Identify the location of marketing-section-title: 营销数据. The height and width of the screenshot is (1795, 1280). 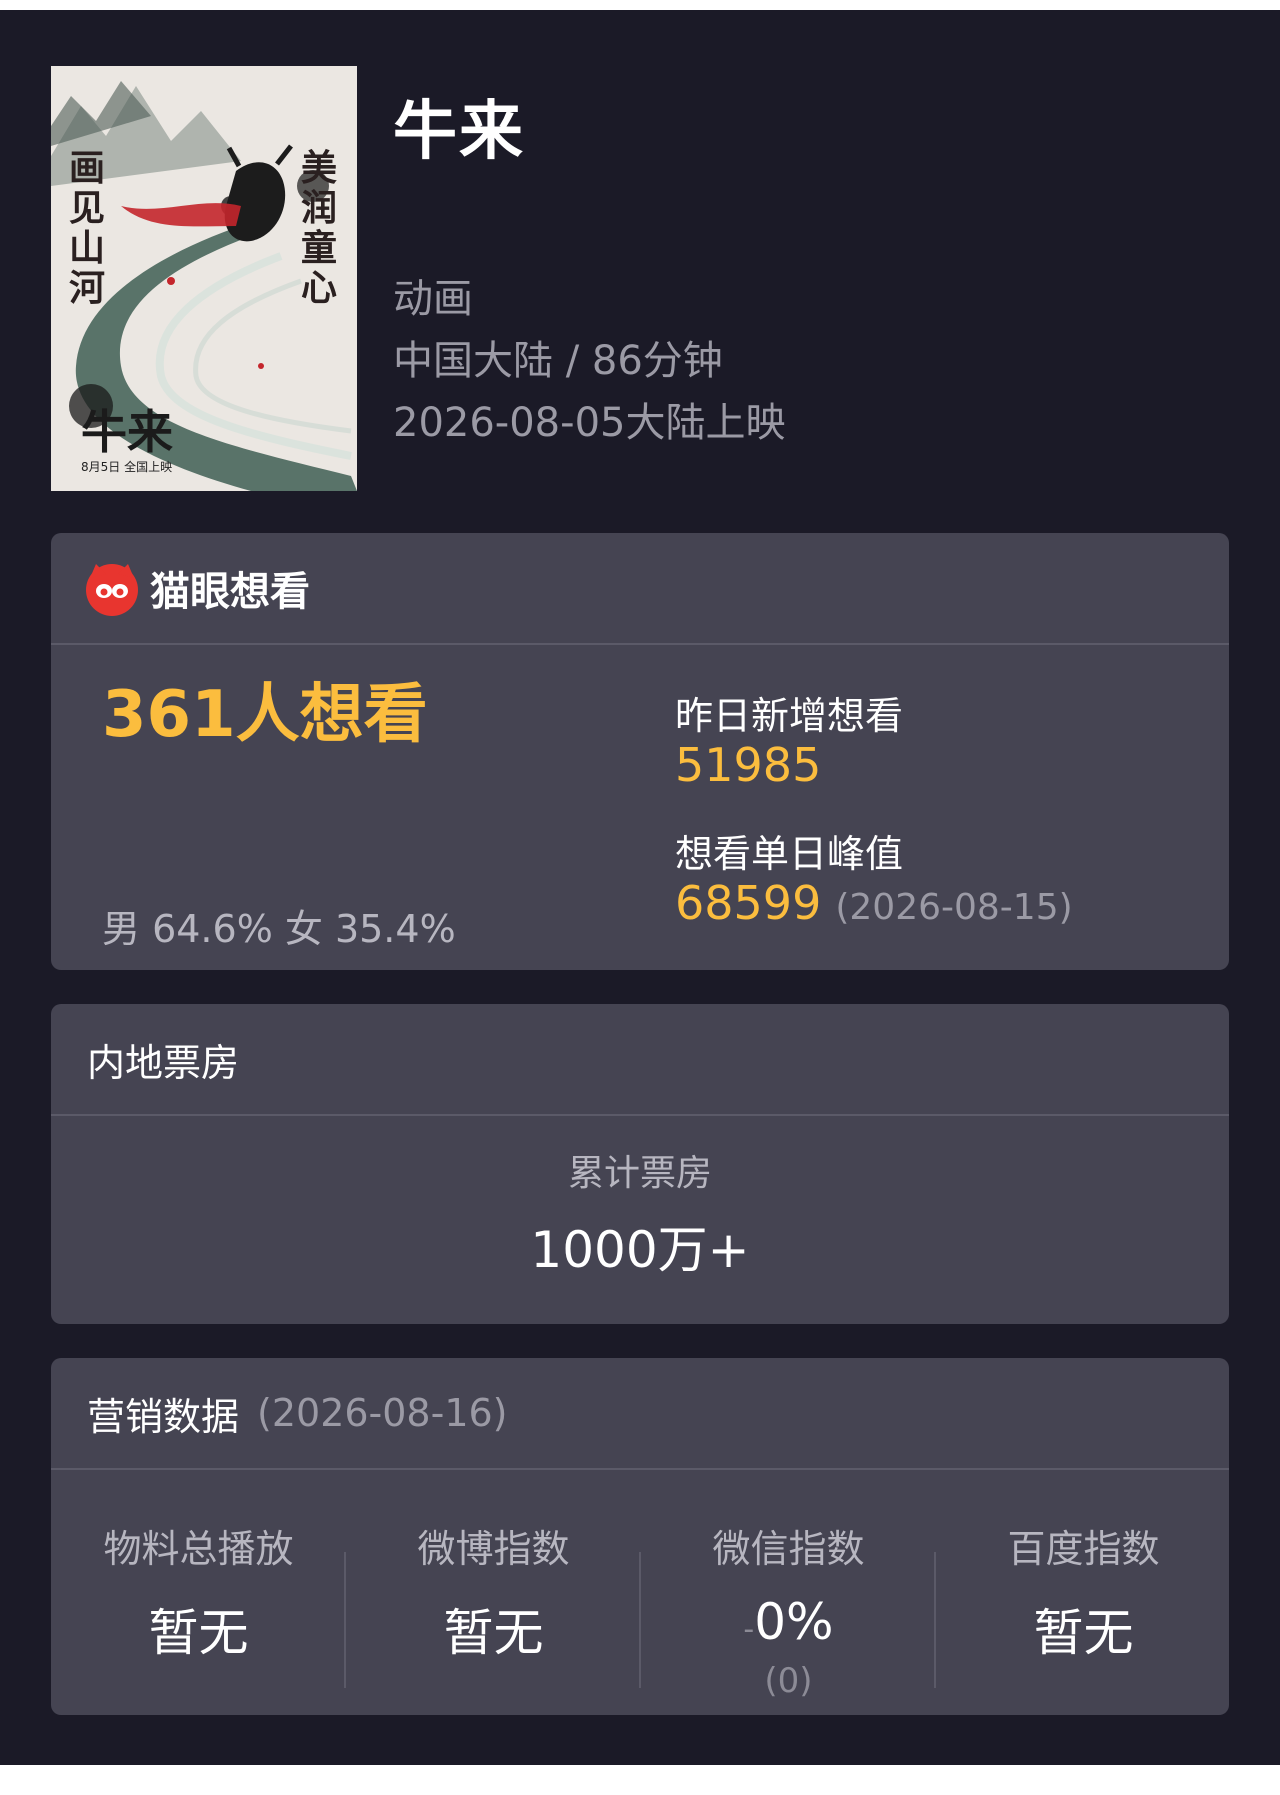
(163, 1416).